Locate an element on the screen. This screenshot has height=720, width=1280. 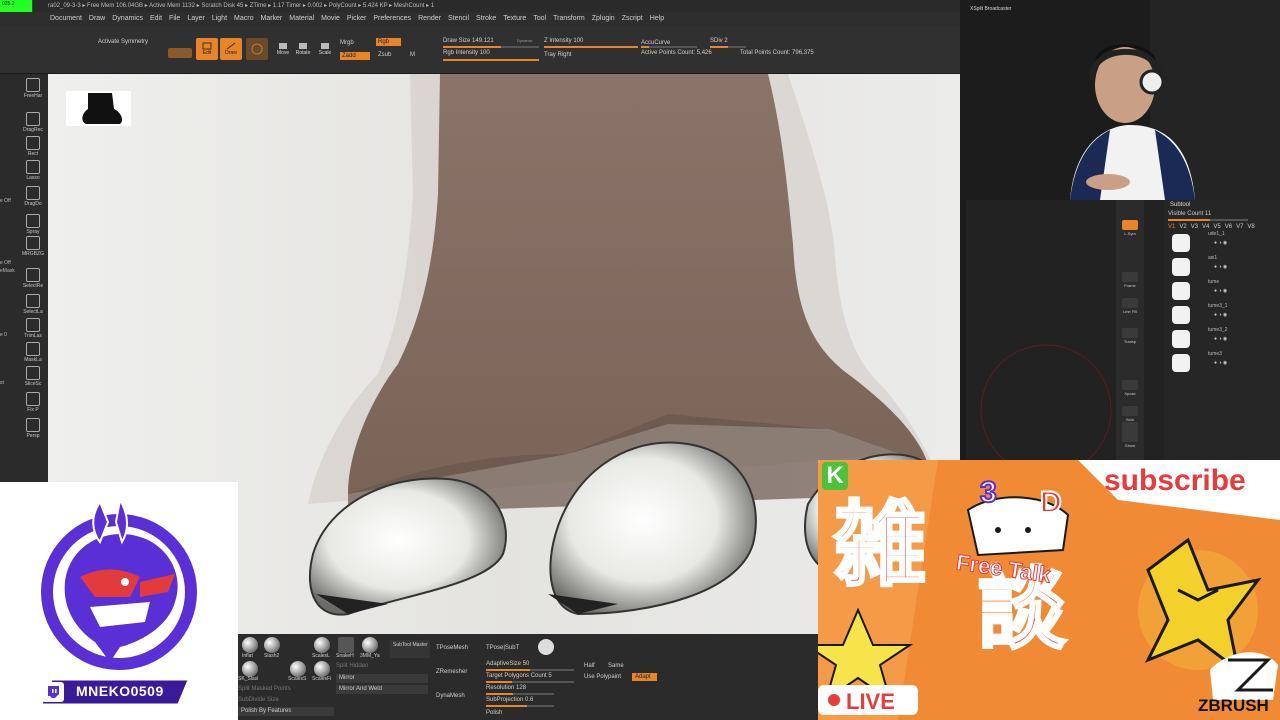
target-polygons-slider: Target Polygons Count 5 is located at coordinates (519, 676).